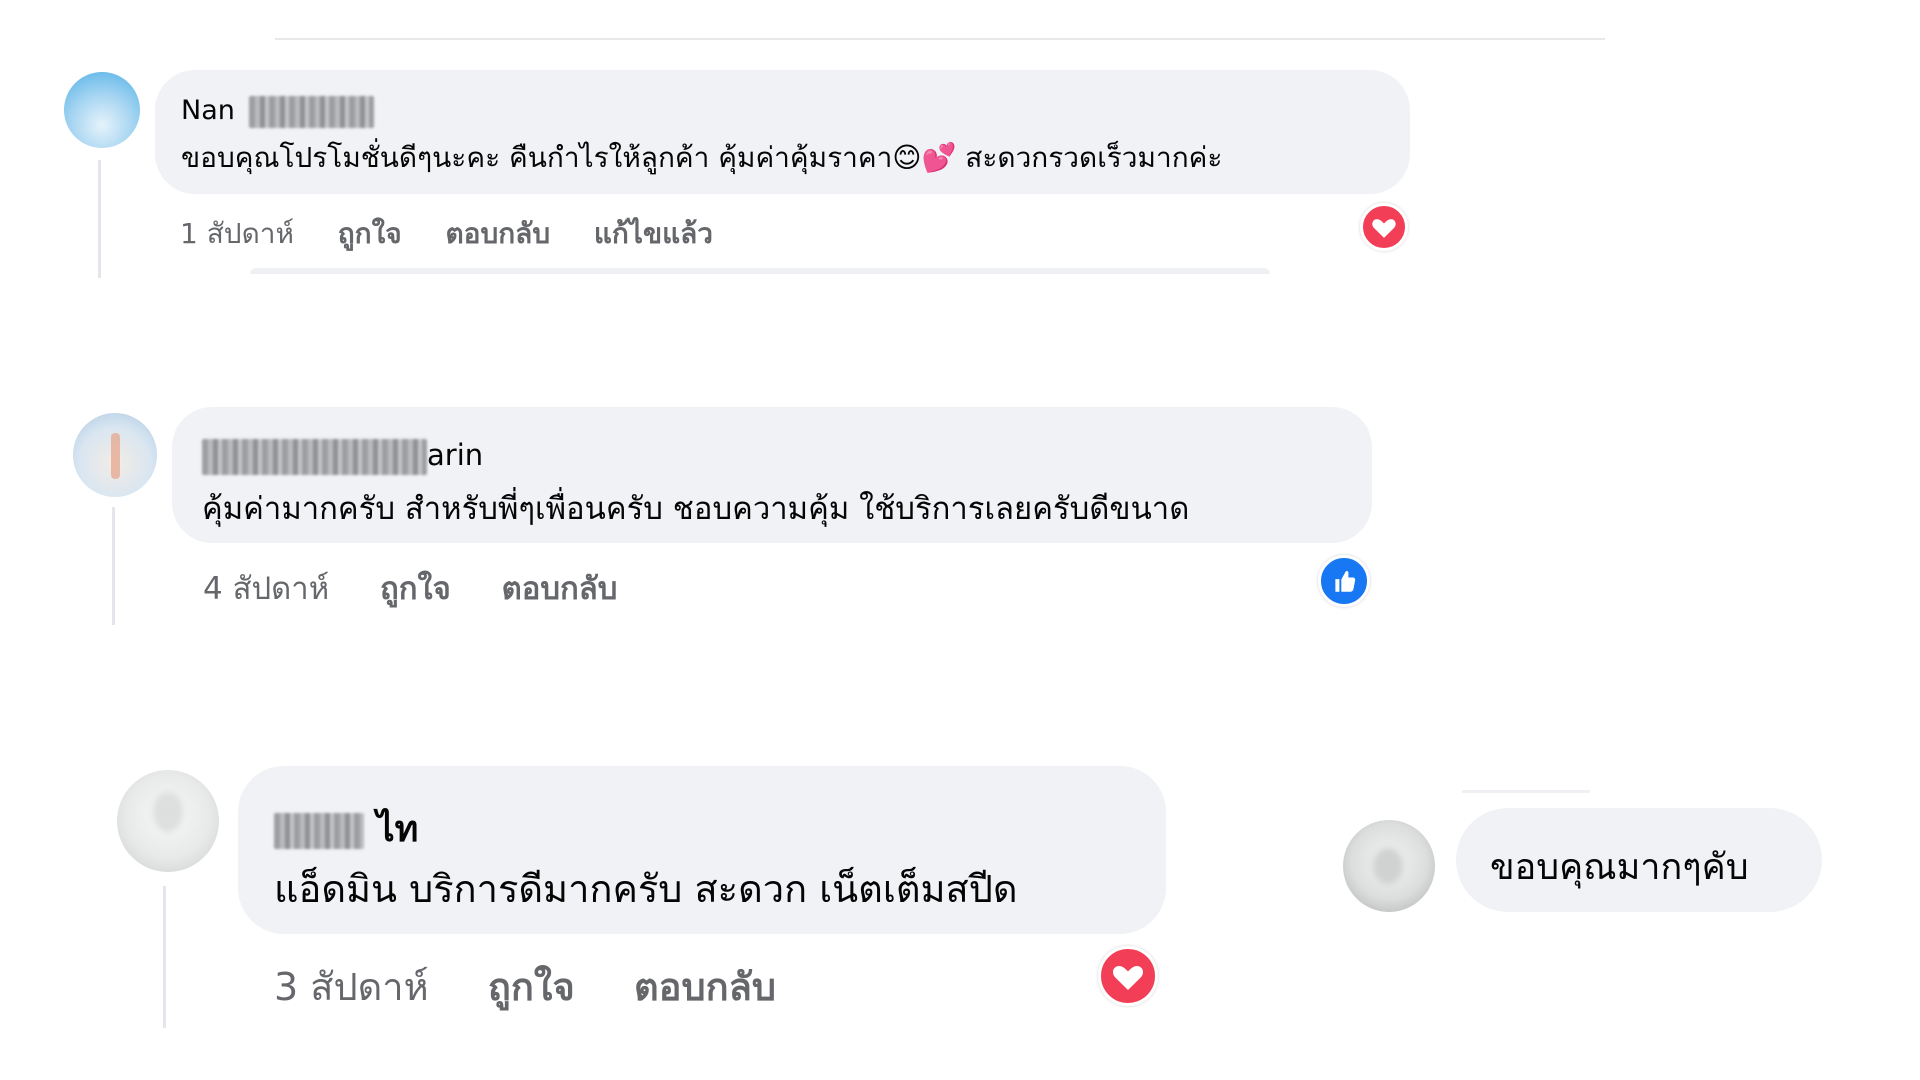 This screenshot has height=1080, width=1920. What do you see at coordinates (208, 110) in the screenshot?
I see `author-name: Nan` at bounding box center [208, 110].